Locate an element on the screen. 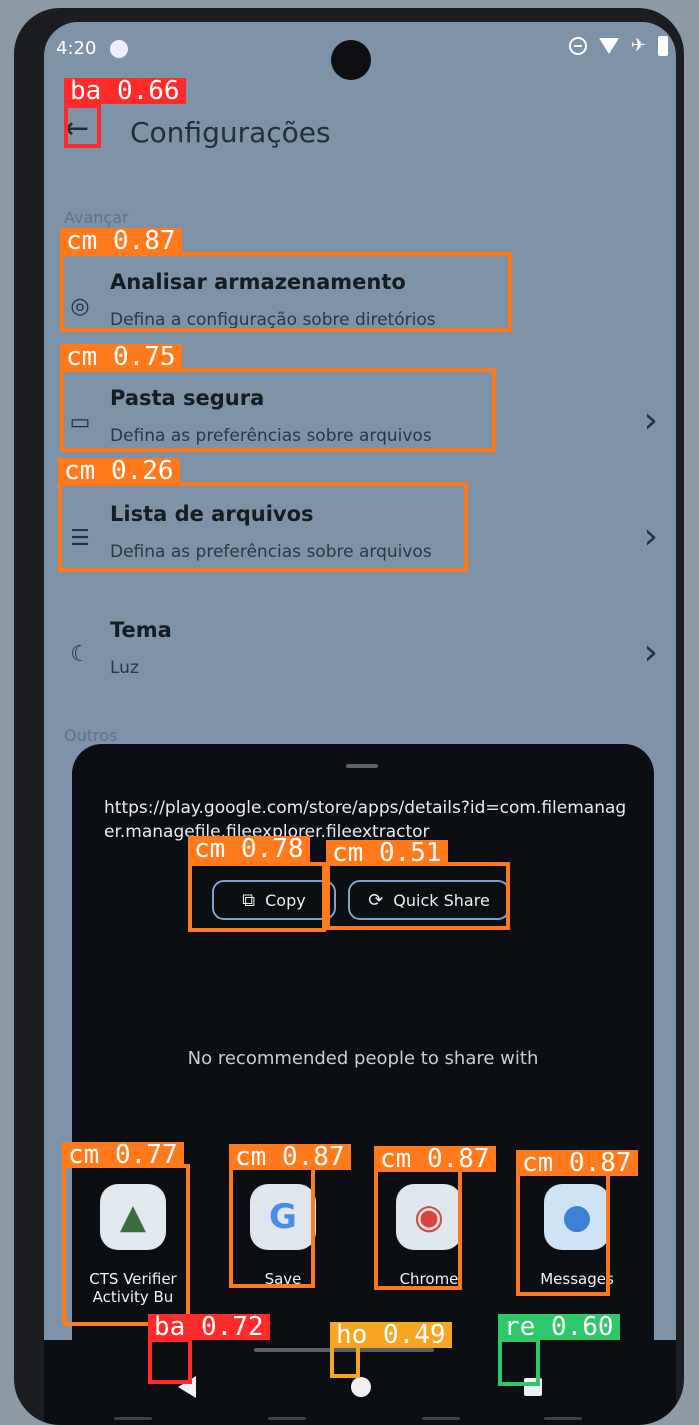 The height and width of the screenshot is (1425, 699). screen-record-icon is located at coordinates (119, 49).